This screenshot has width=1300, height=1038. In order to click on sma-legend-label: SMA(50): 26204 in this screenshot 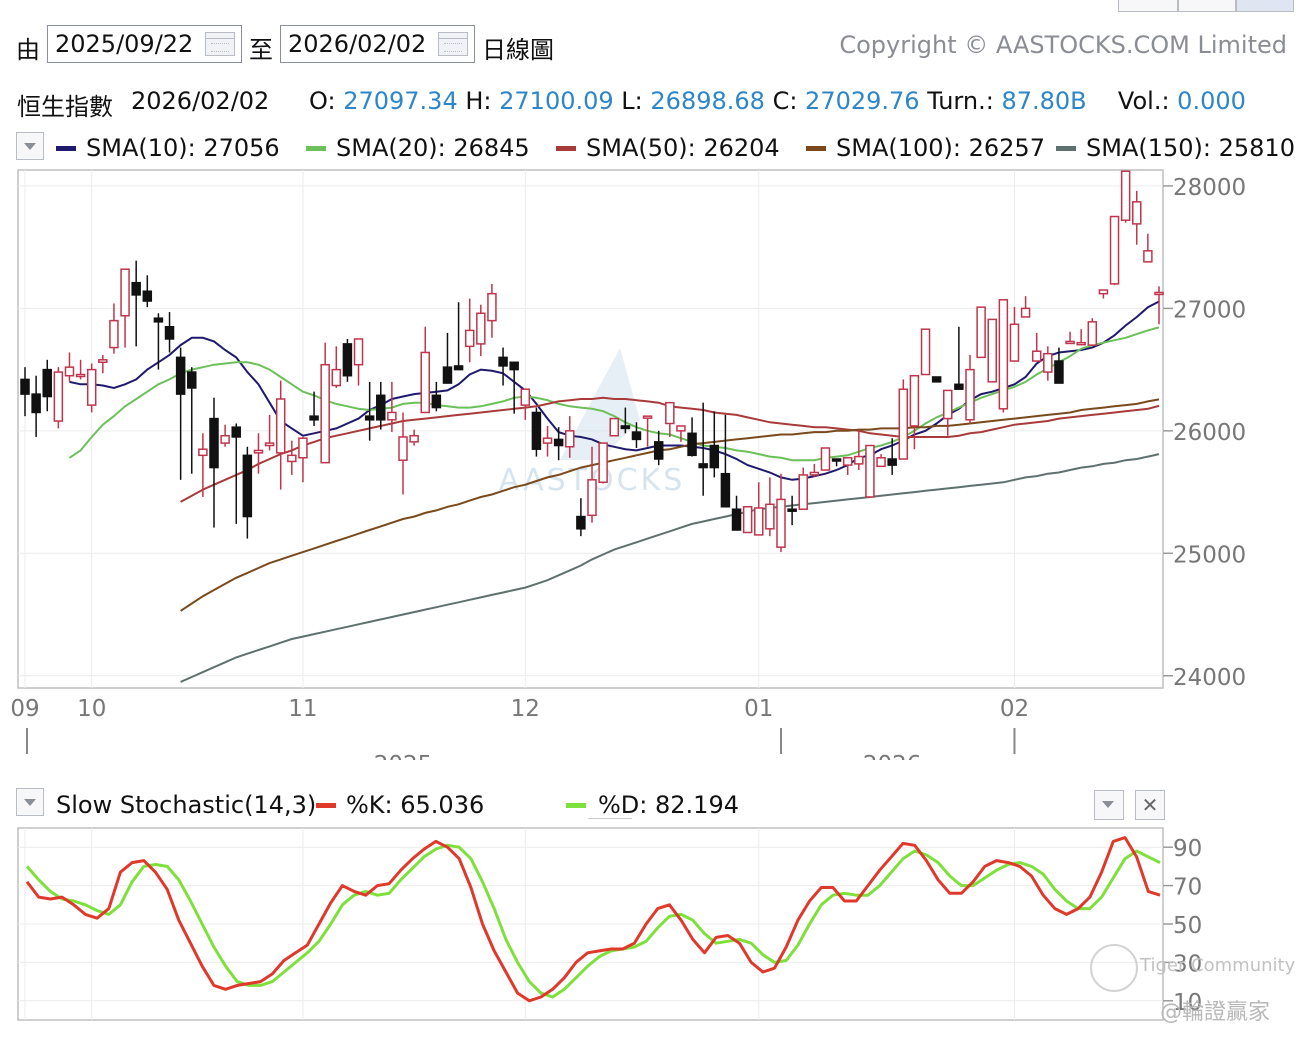, I will do `click(683, 148)`.